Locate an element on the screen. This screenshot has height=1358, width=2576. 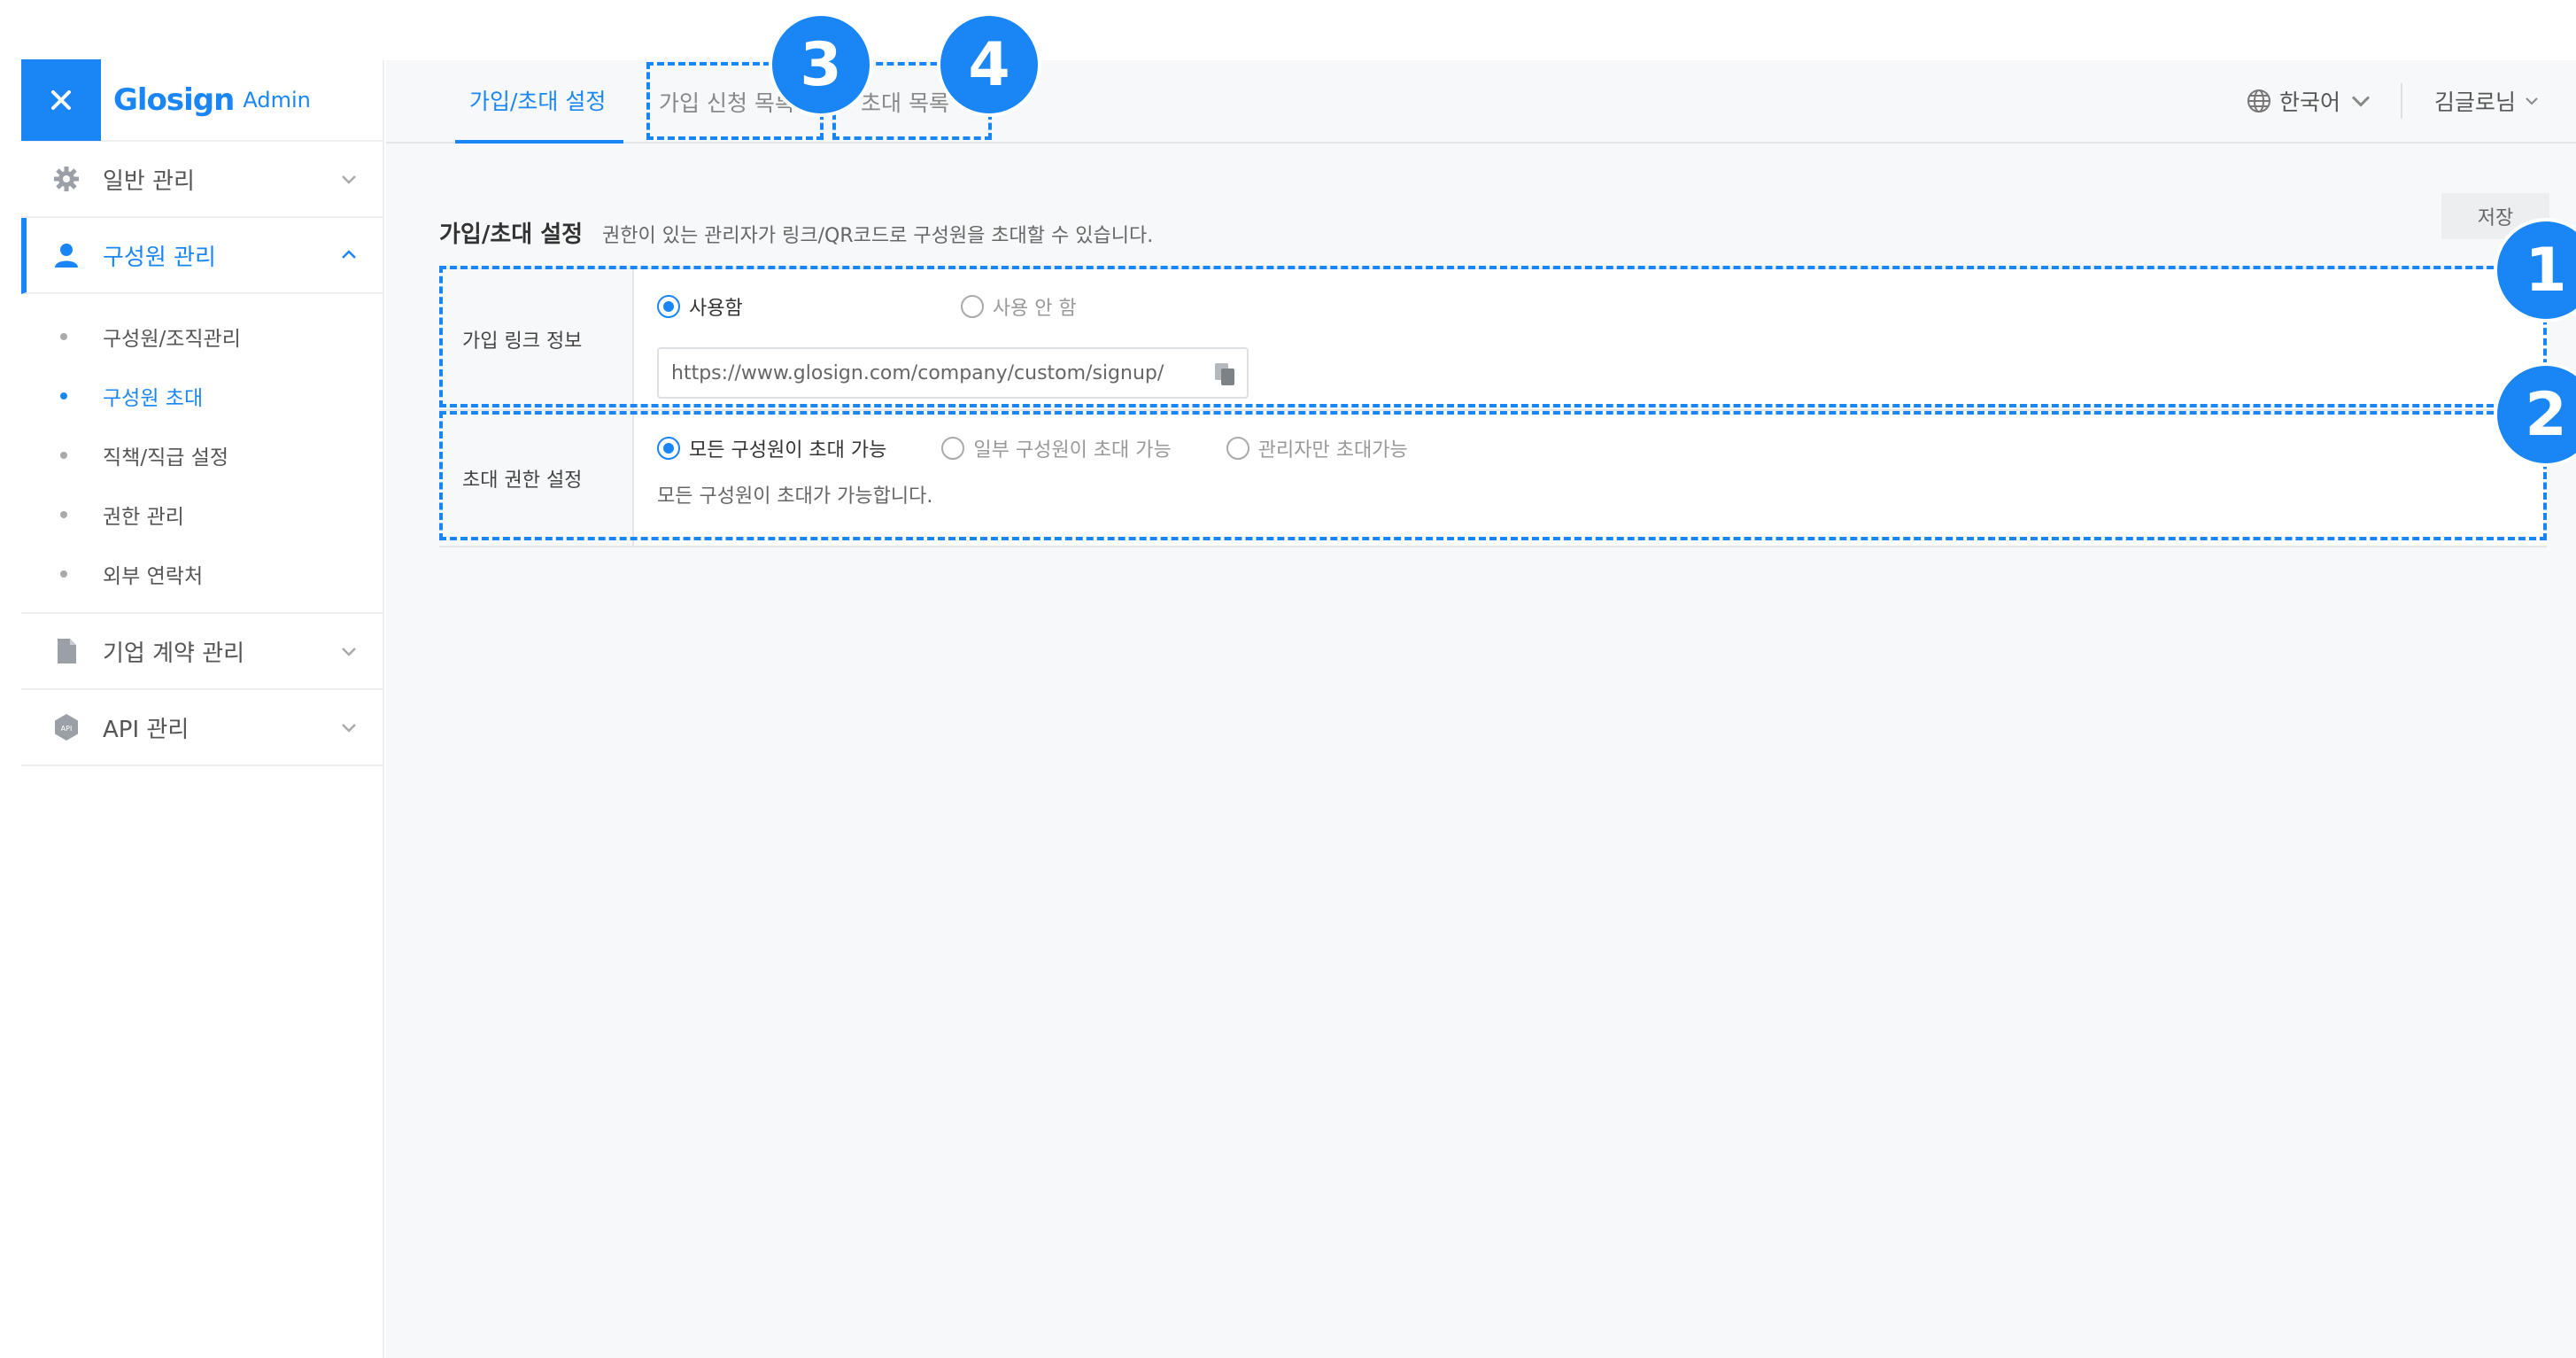
tab-join-invite-settings: 가입/초대 설정 is located at coordinates (539, 102).